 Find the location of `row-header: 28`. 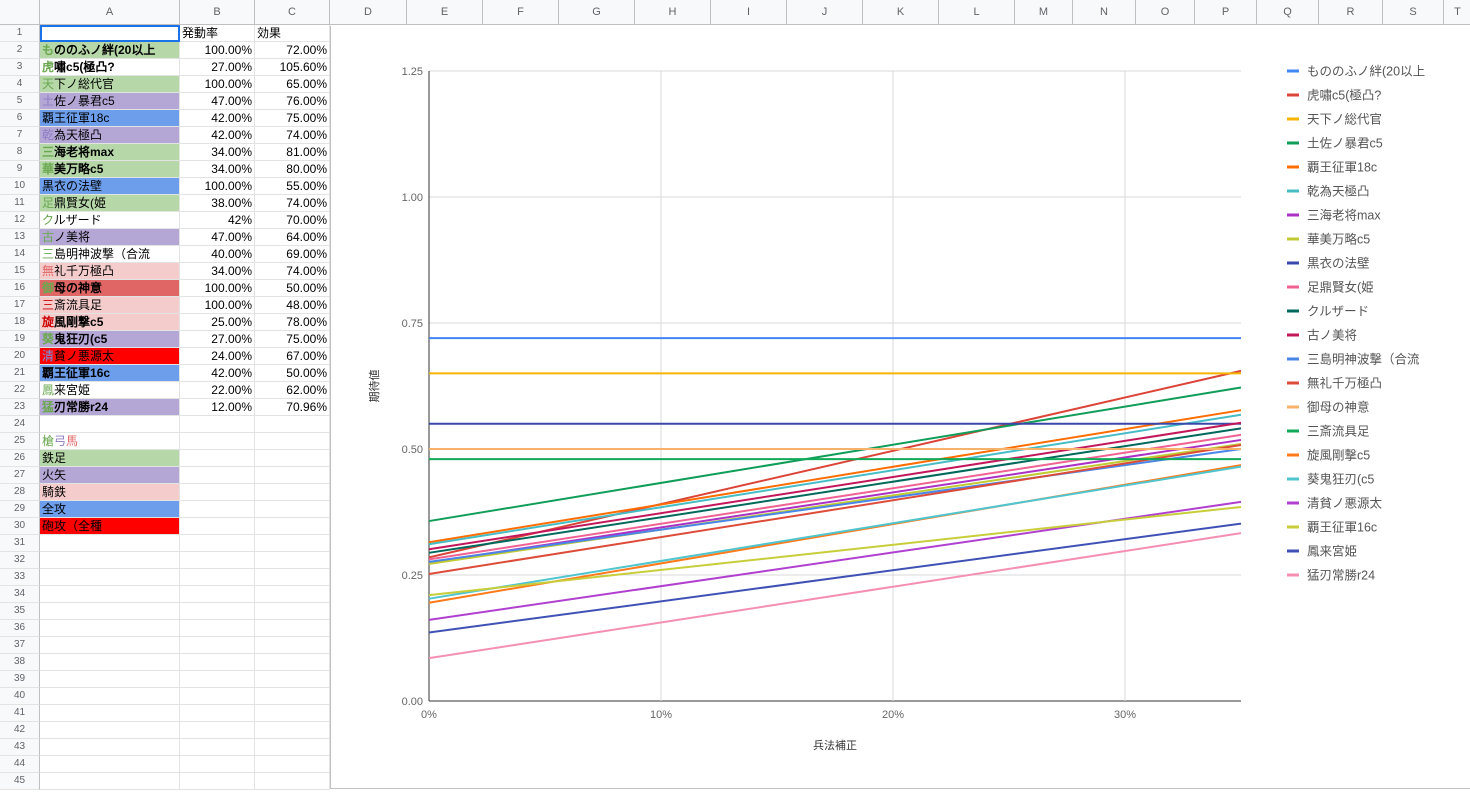

row-header: 28 is located at coordinates (20, 492).